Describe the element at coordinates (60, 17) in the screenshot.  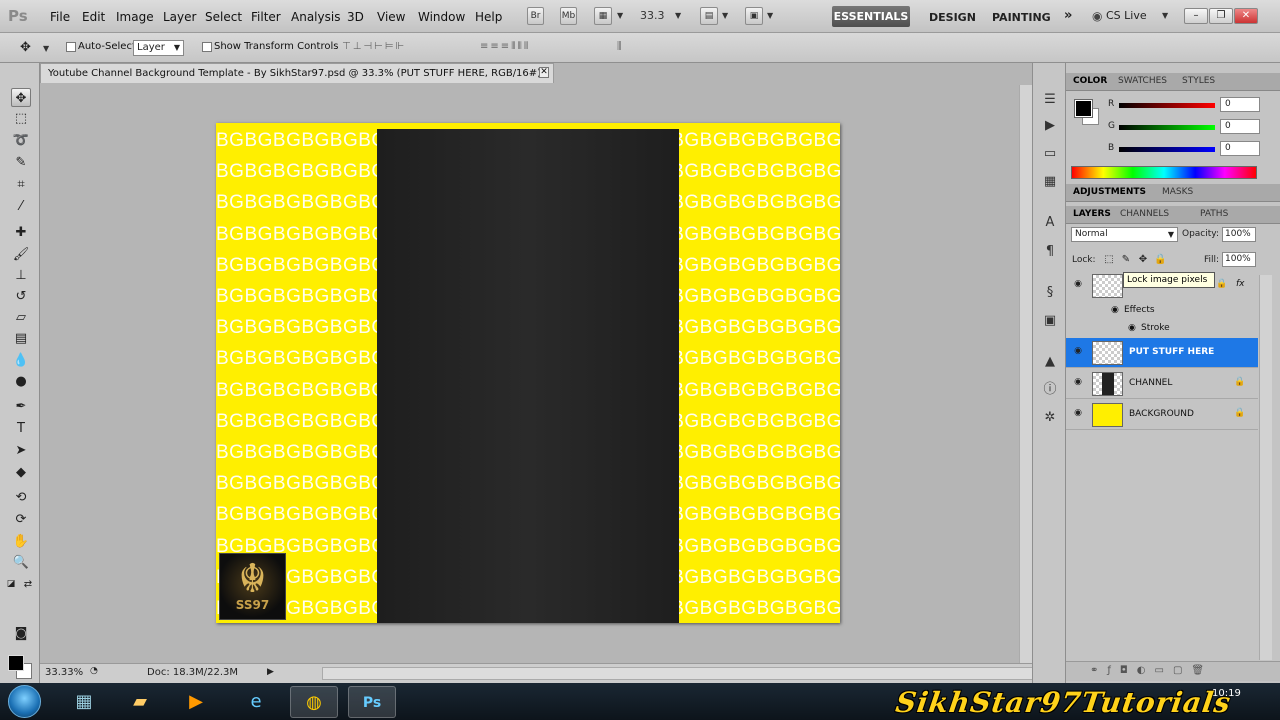
I see `menu-file: File` at that location.